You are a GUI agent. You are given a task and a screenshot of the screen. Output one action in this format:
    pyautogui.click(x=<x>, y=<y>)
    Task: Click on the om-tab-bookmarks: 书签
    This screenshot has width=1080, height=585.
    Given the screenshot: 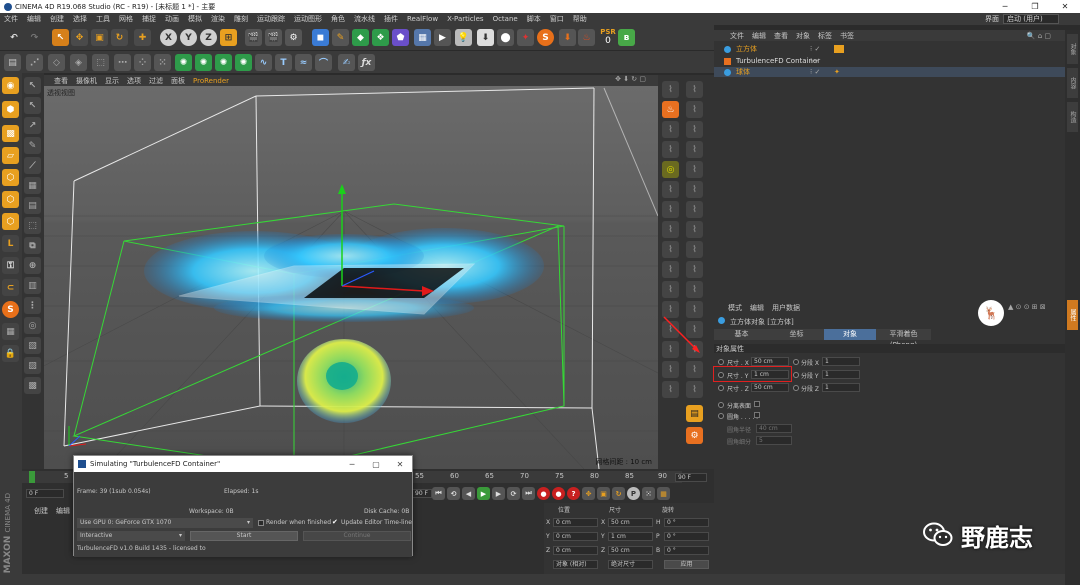 What is the action you would take?
    pyautogui.click(x=847, y=36)
    